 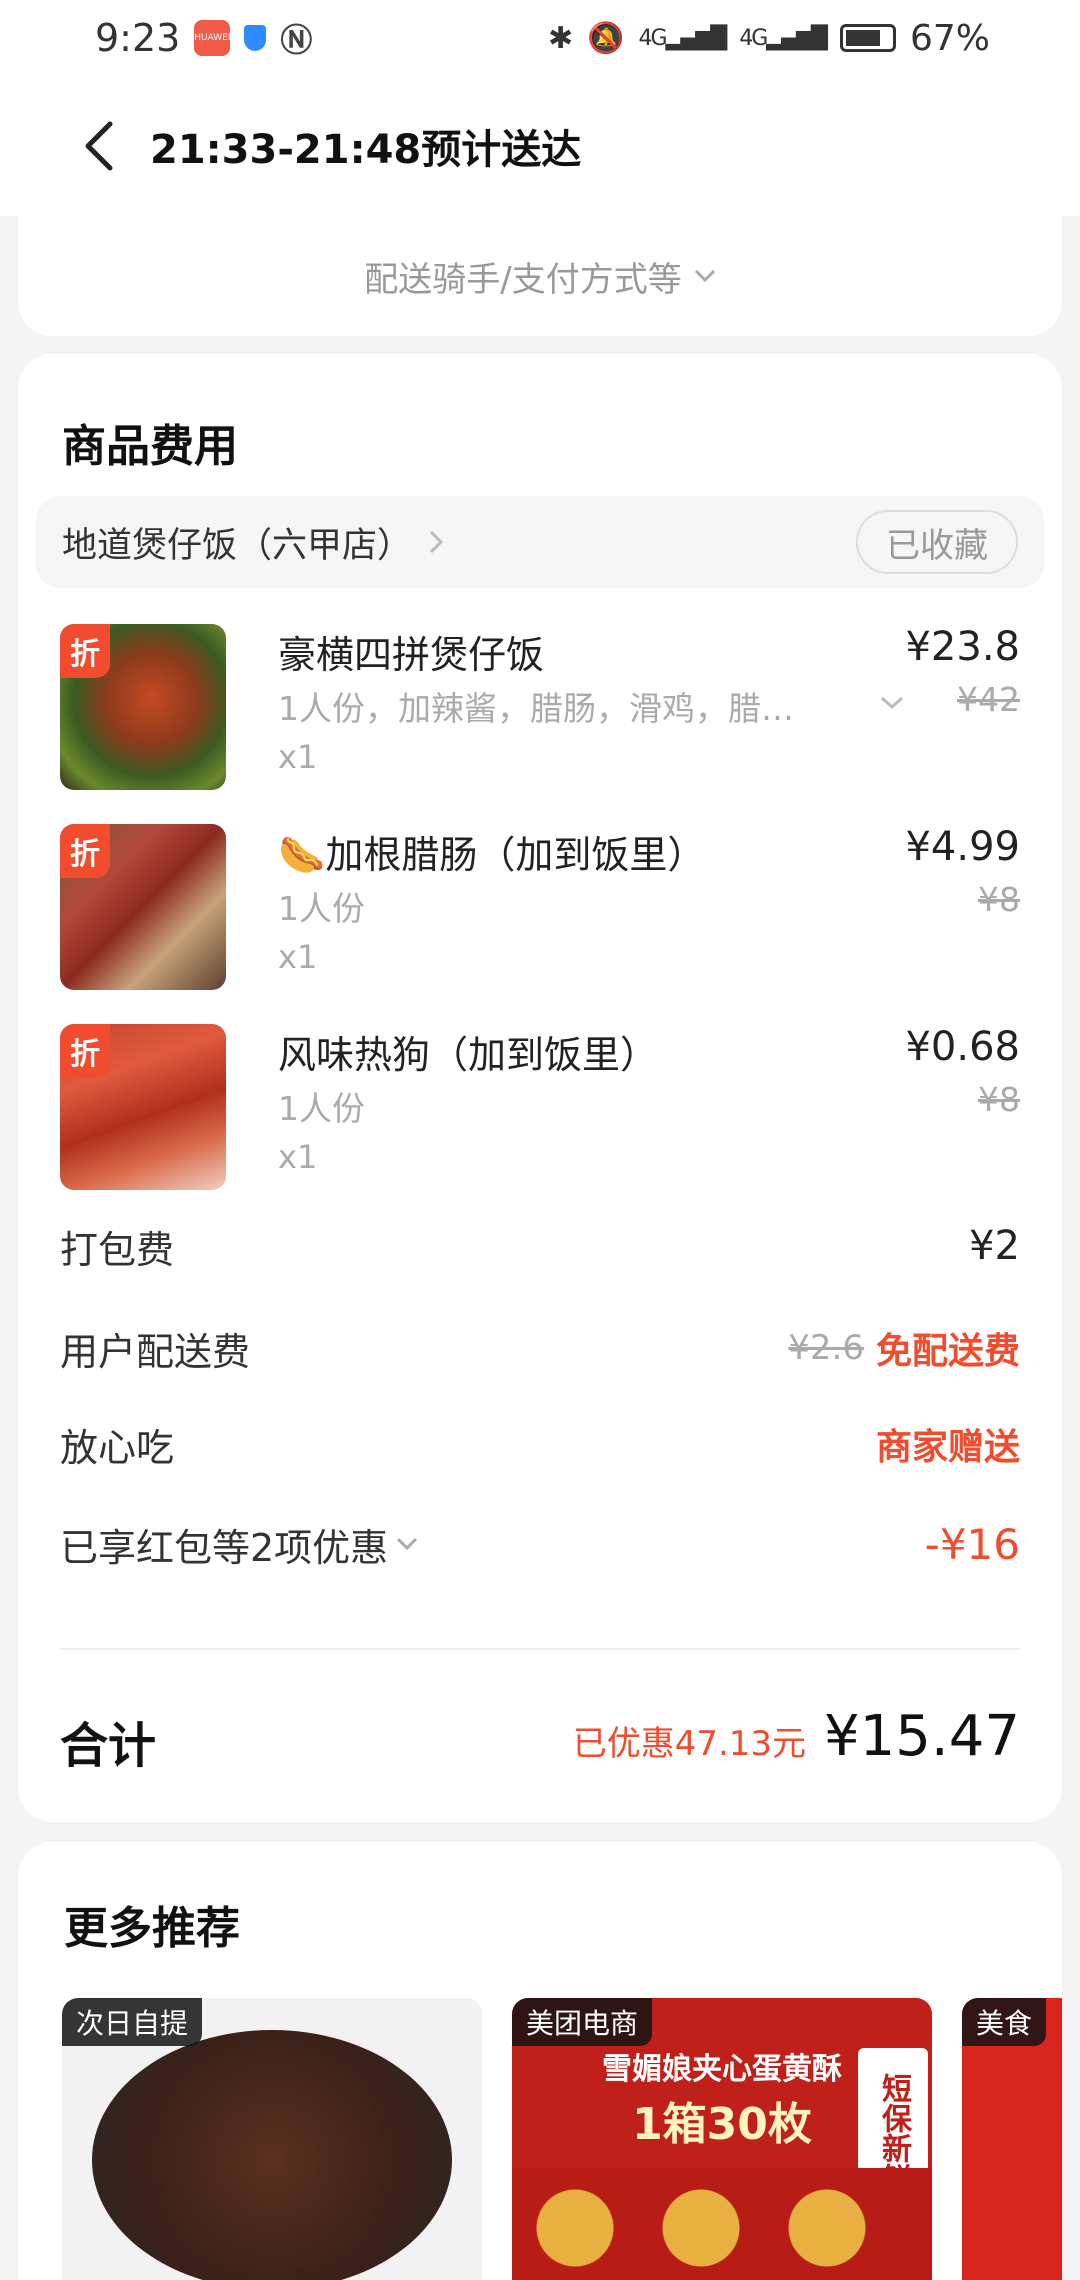 What do you see at coordinates (722, 2069) in the screenshot?
I see `banner-line-1: 雪媚娘夹心蛋黄酥` at bounding box center [722, 2069].